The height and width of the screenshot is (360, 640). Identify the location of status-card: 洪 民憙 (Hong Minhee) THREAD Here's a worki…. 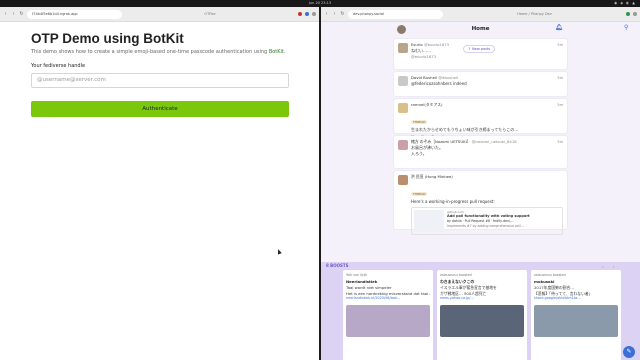
(480, 203).